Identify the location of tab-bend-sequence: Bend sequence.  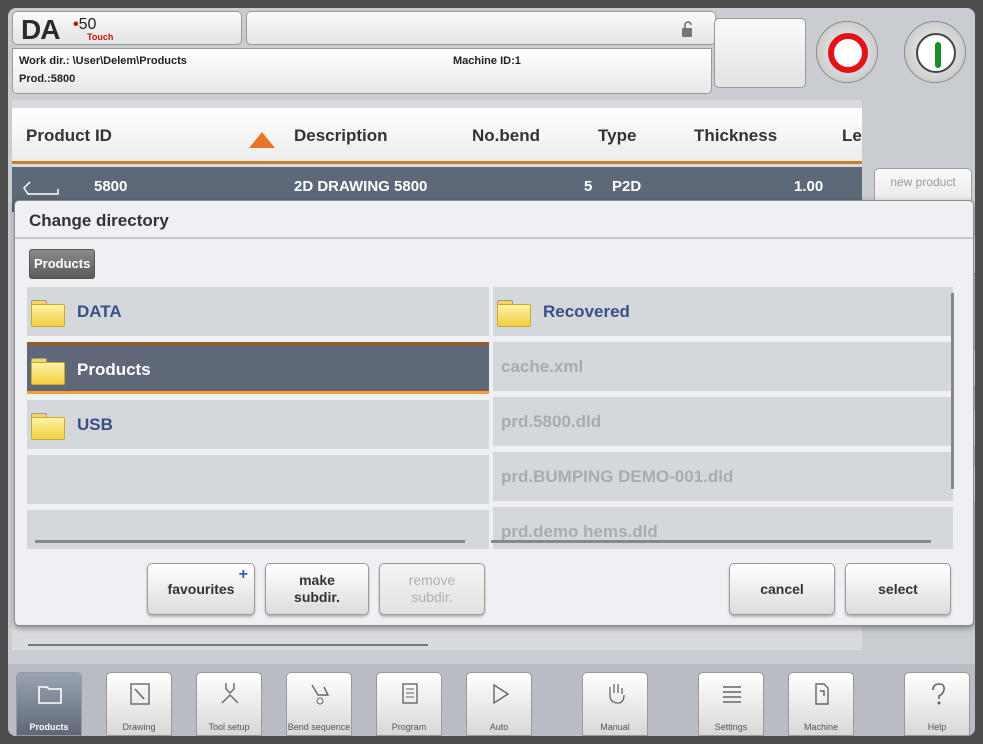
(319, 704).